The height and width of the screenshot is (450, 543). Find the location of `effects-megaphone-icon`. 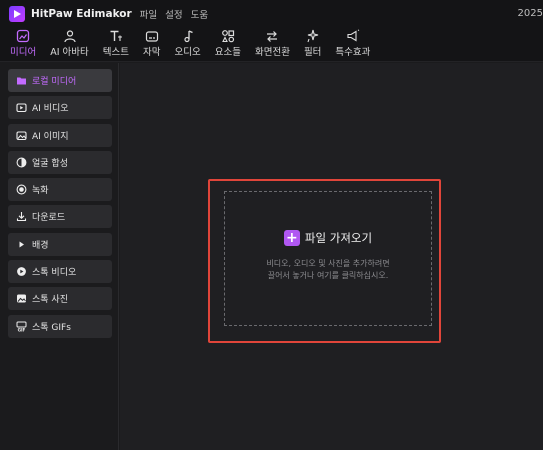

effects-megaphone-icon is located at coordinates (353, 35).